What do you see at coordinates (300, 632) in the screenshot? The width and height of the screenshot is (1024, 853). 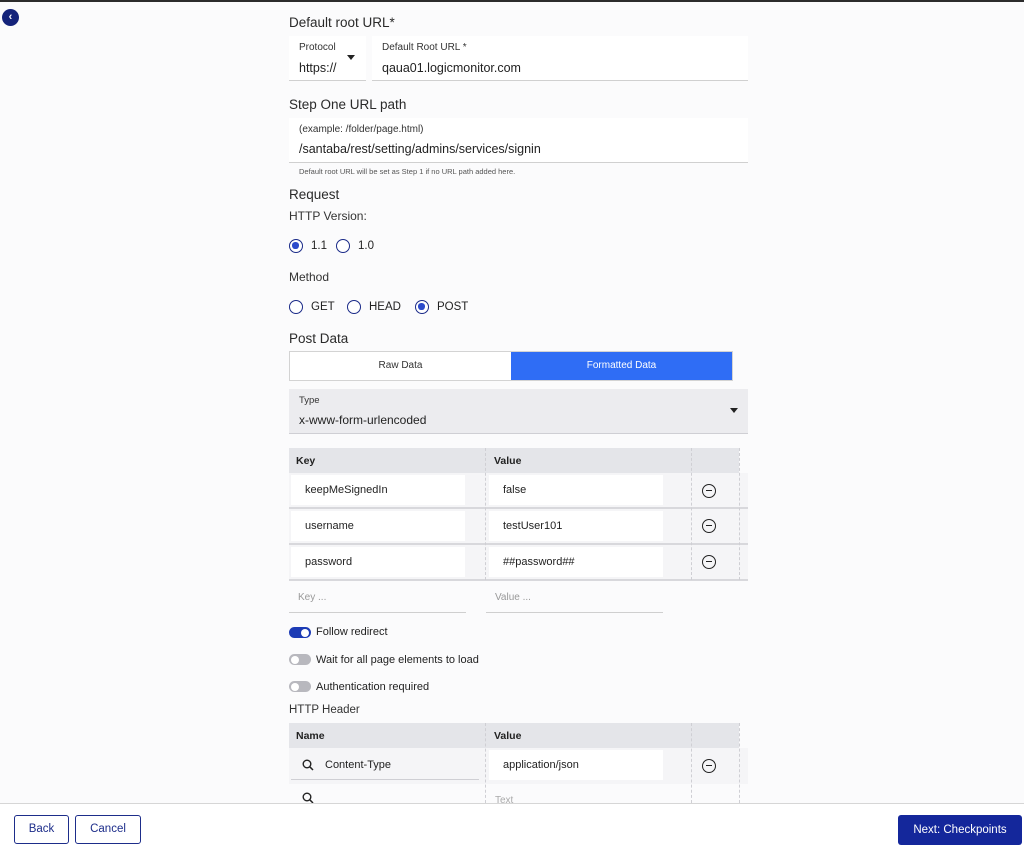 I see `follow-redirect-toggle` at bounding box center [300, 632].